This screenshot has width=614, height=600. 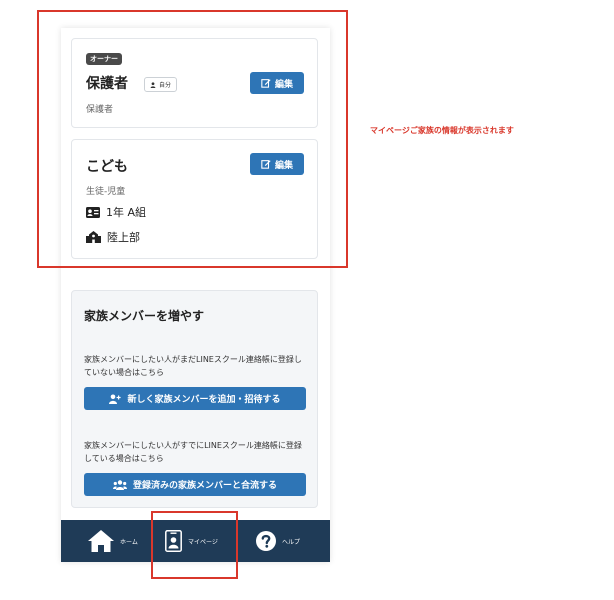 What do you see at coordinates (101, 541) in the screenshot?
I see `home-icon` at bounding box center [101, 541].